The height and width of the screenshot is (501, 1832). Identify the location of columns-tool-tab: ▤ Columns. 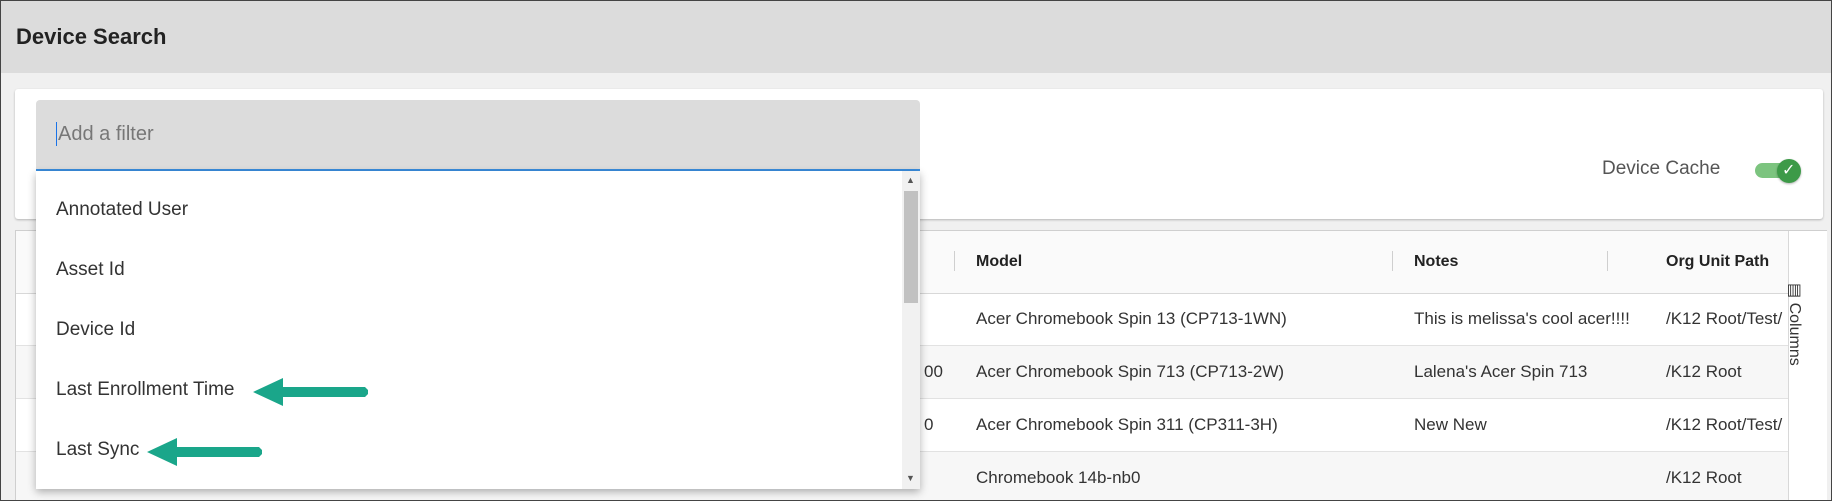
(1792, 331).